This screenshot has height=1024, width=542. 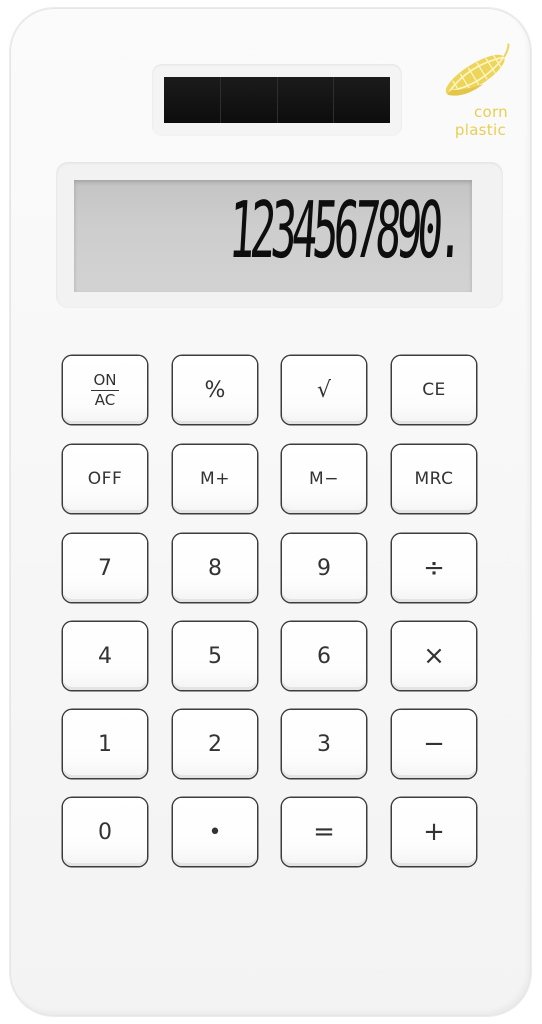 I want to click on multiply-button: ×, so click(x=434, y=656).